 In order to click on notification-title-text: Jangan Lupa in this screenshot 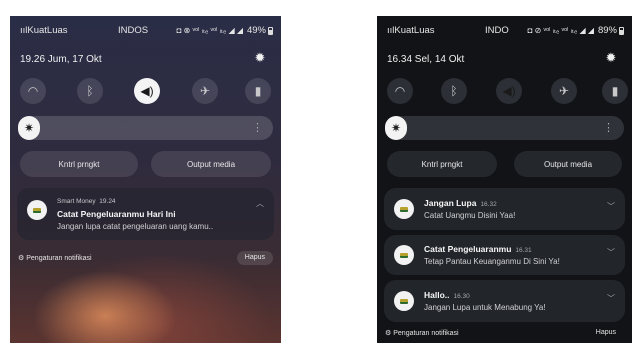, I will do `click(450, 203)`.